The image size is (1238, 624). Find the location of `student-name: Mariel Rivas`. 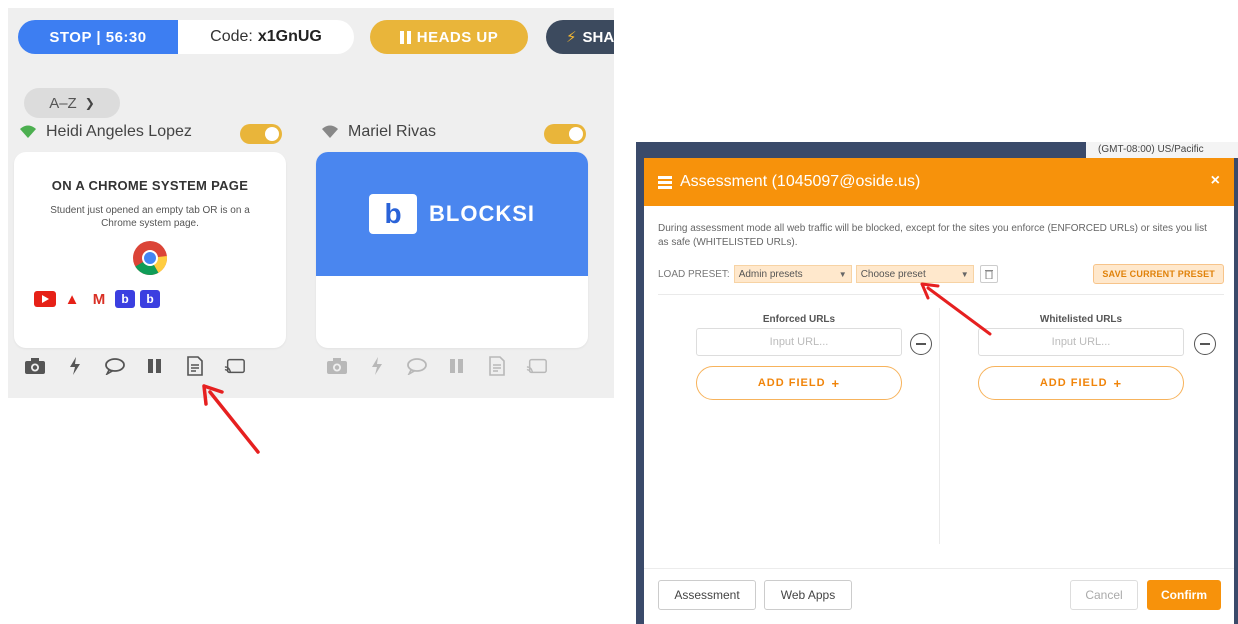

student-name: Mariel Rivas is located at coordinates (392, 131).